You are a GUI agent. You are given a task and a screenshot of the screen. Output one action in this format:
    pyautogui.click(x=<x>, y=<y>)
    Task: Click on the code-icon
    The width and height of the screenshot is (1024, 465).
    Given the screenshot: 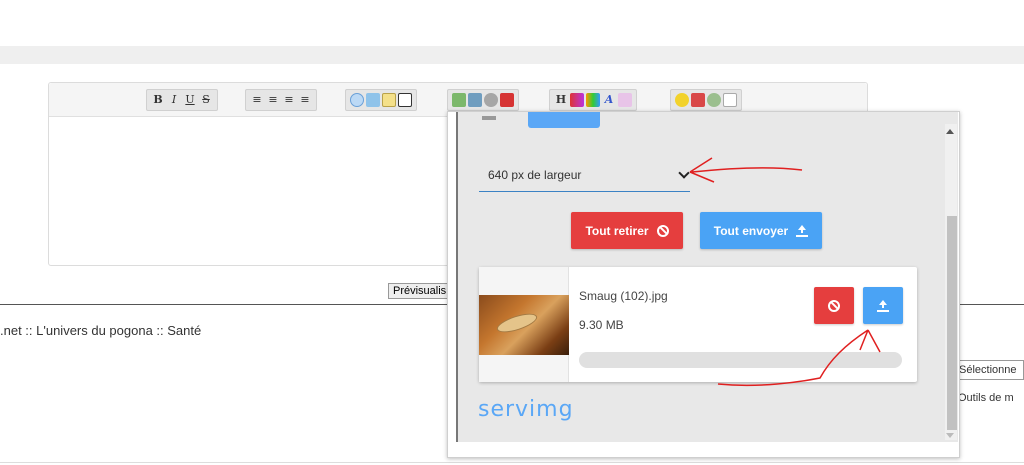 What is the action you would take?
    pyautogui.click(x=373, y=100)
    